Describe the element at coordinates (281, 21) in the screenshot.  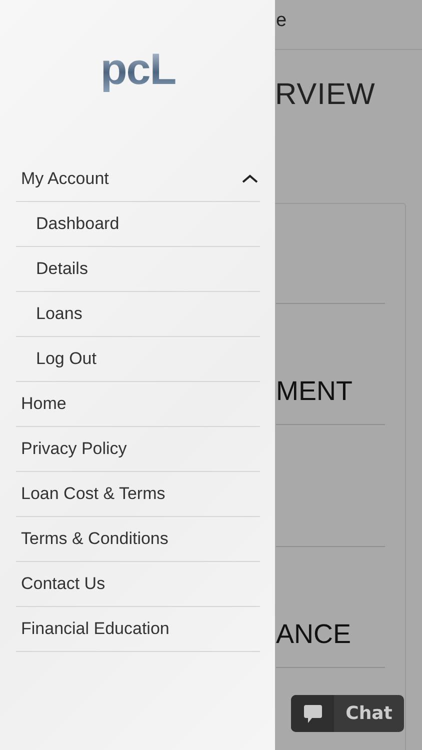
I see `header-title: e` at that location.